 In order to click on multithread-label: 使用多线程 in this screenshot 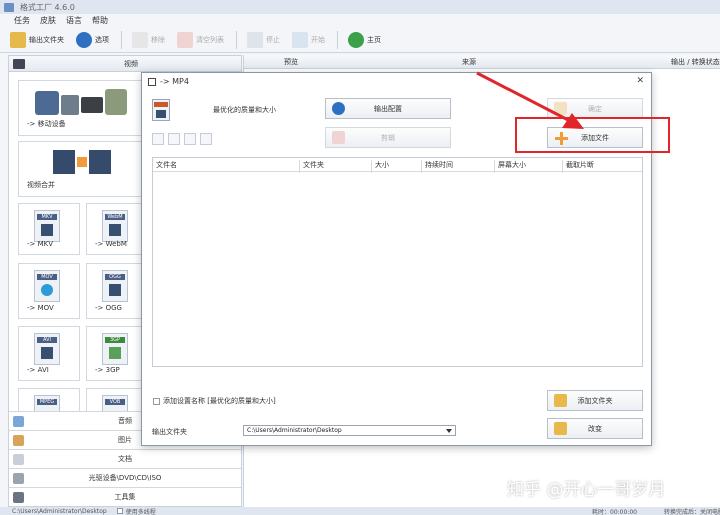, I will do `click(140, 511)`.